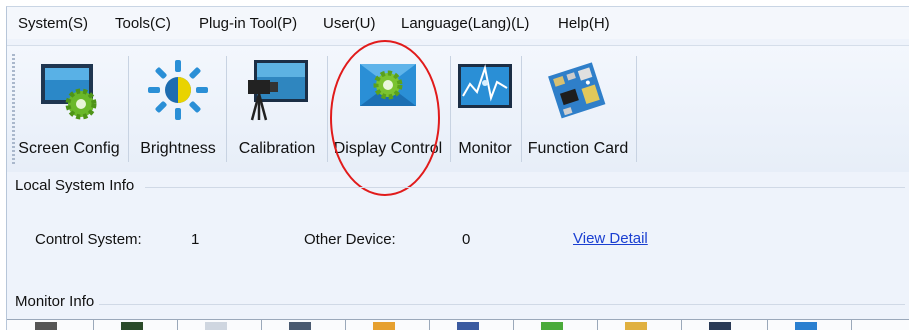 Image resolution: width=909 pixels, height=330 pixels. What do you see at coordinates (485, 148) in the screenshot?
I see `monitor-label: Monitor` at bounding box center [485, 148].